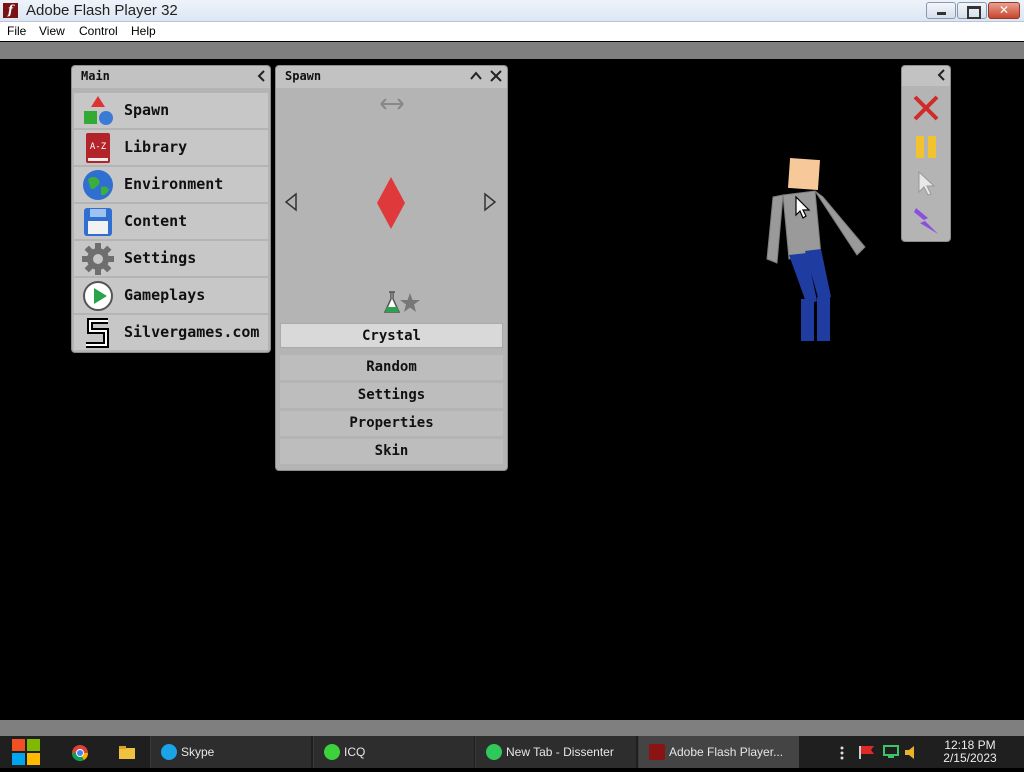 The height and width of the screenshot is (772, 1024). I want to click on dissenter-icon, so click(494, 752).